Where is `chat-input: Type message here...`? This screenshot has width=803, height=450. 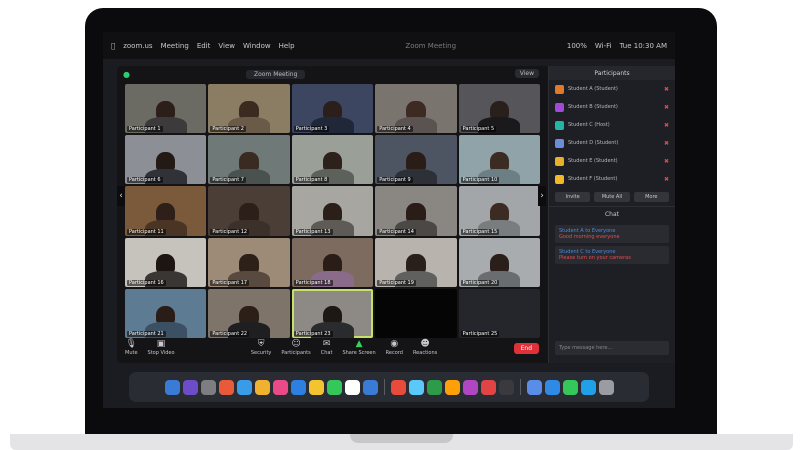
chat-input: Type message here... is located at coordinates (612, 348).